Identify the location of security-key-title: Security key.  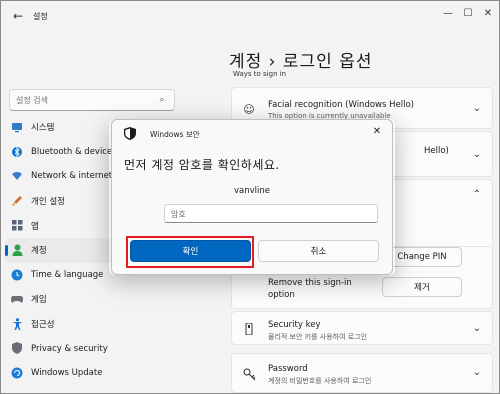
(294, 325).